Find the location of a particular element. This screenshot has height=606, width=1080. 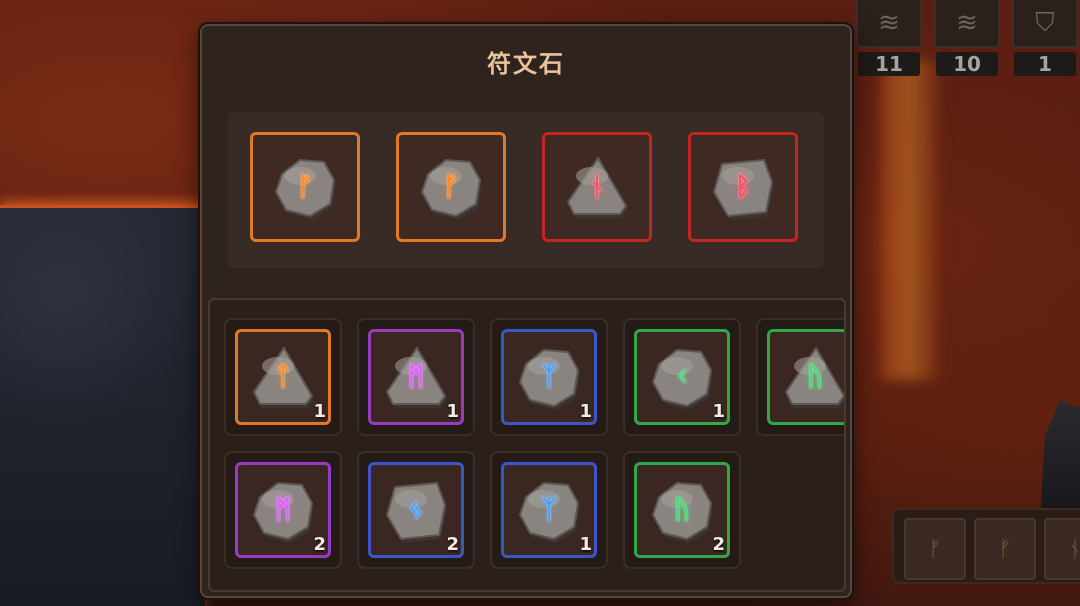

rune-glyph: ᚲ is located at coordinates (682, 377).